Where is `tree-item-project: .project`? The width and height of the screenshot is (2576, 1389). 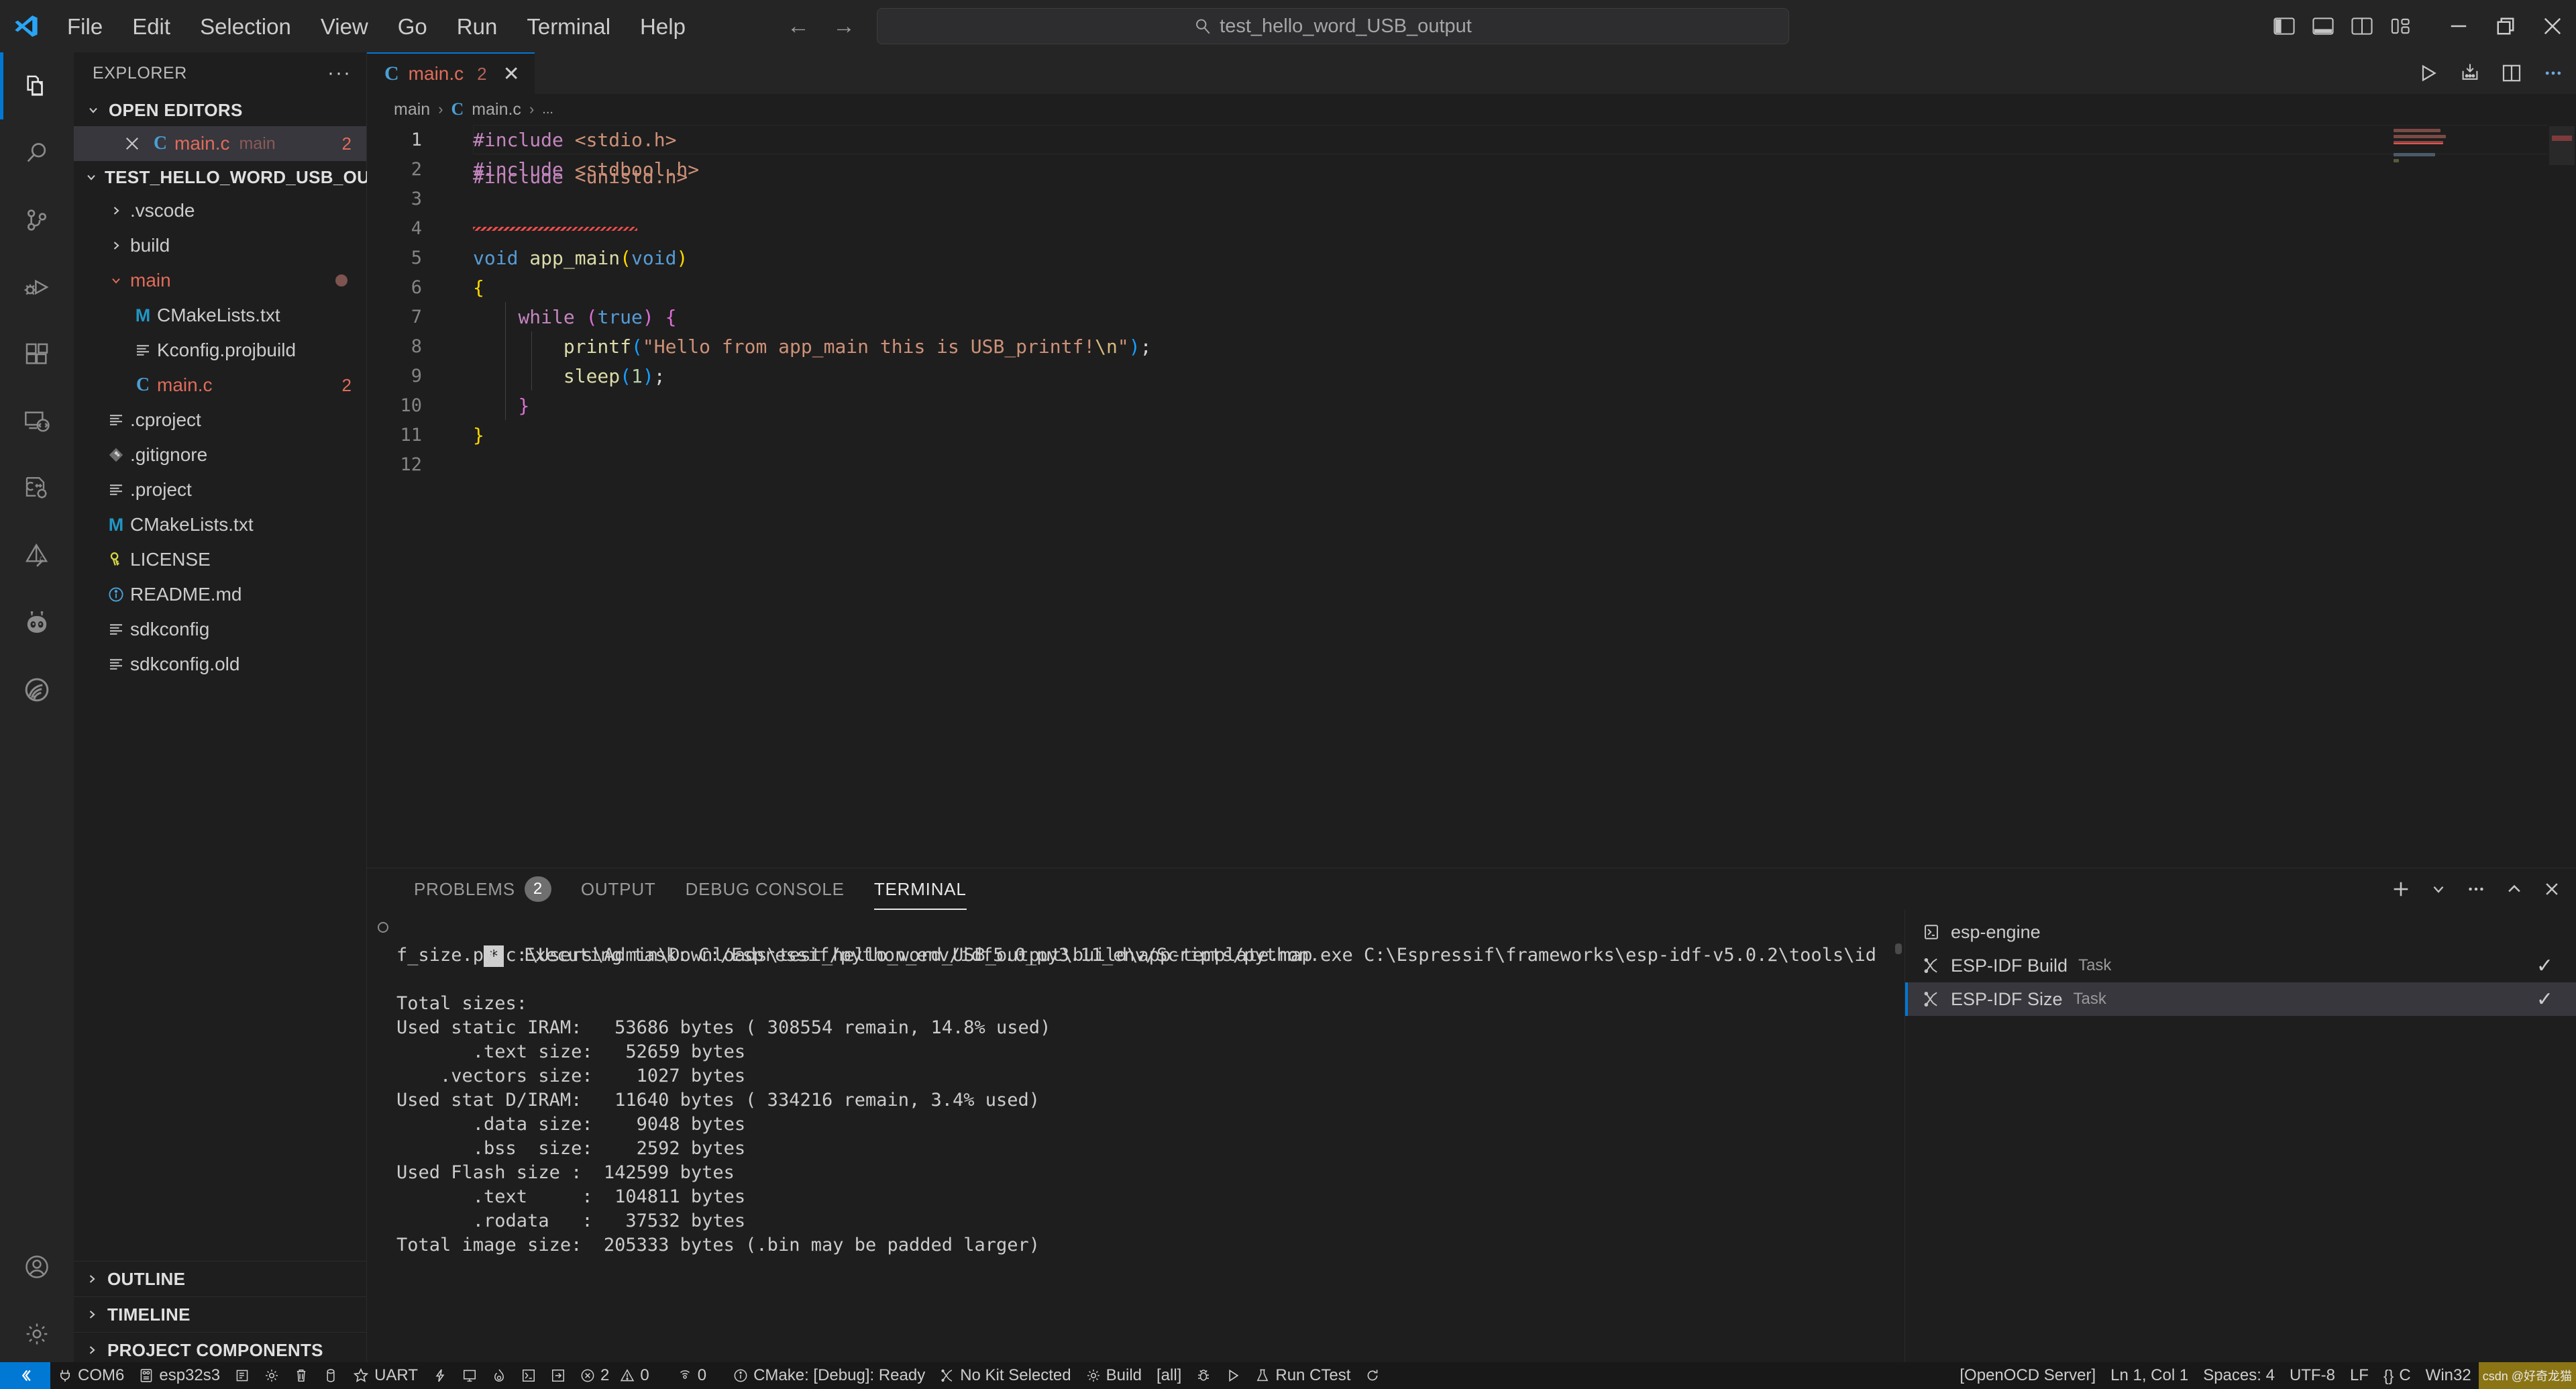 tree-item-project: .project is located at coordinates (220, 490).